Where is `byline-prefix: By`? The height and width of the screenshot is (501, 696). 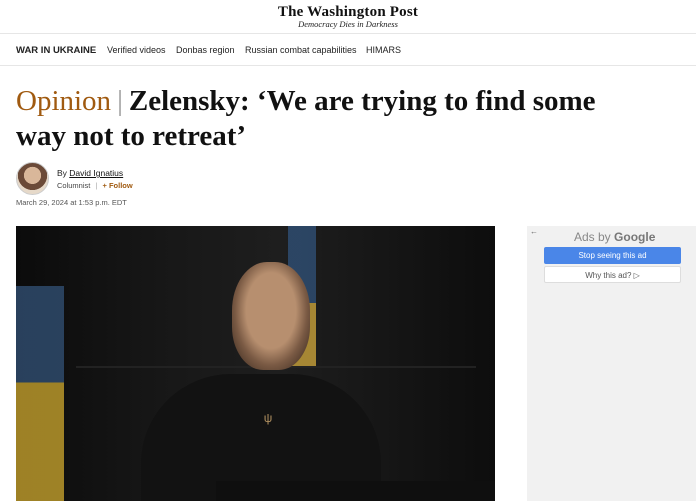 byline-prefix: By is located at coordinates (62, 173).